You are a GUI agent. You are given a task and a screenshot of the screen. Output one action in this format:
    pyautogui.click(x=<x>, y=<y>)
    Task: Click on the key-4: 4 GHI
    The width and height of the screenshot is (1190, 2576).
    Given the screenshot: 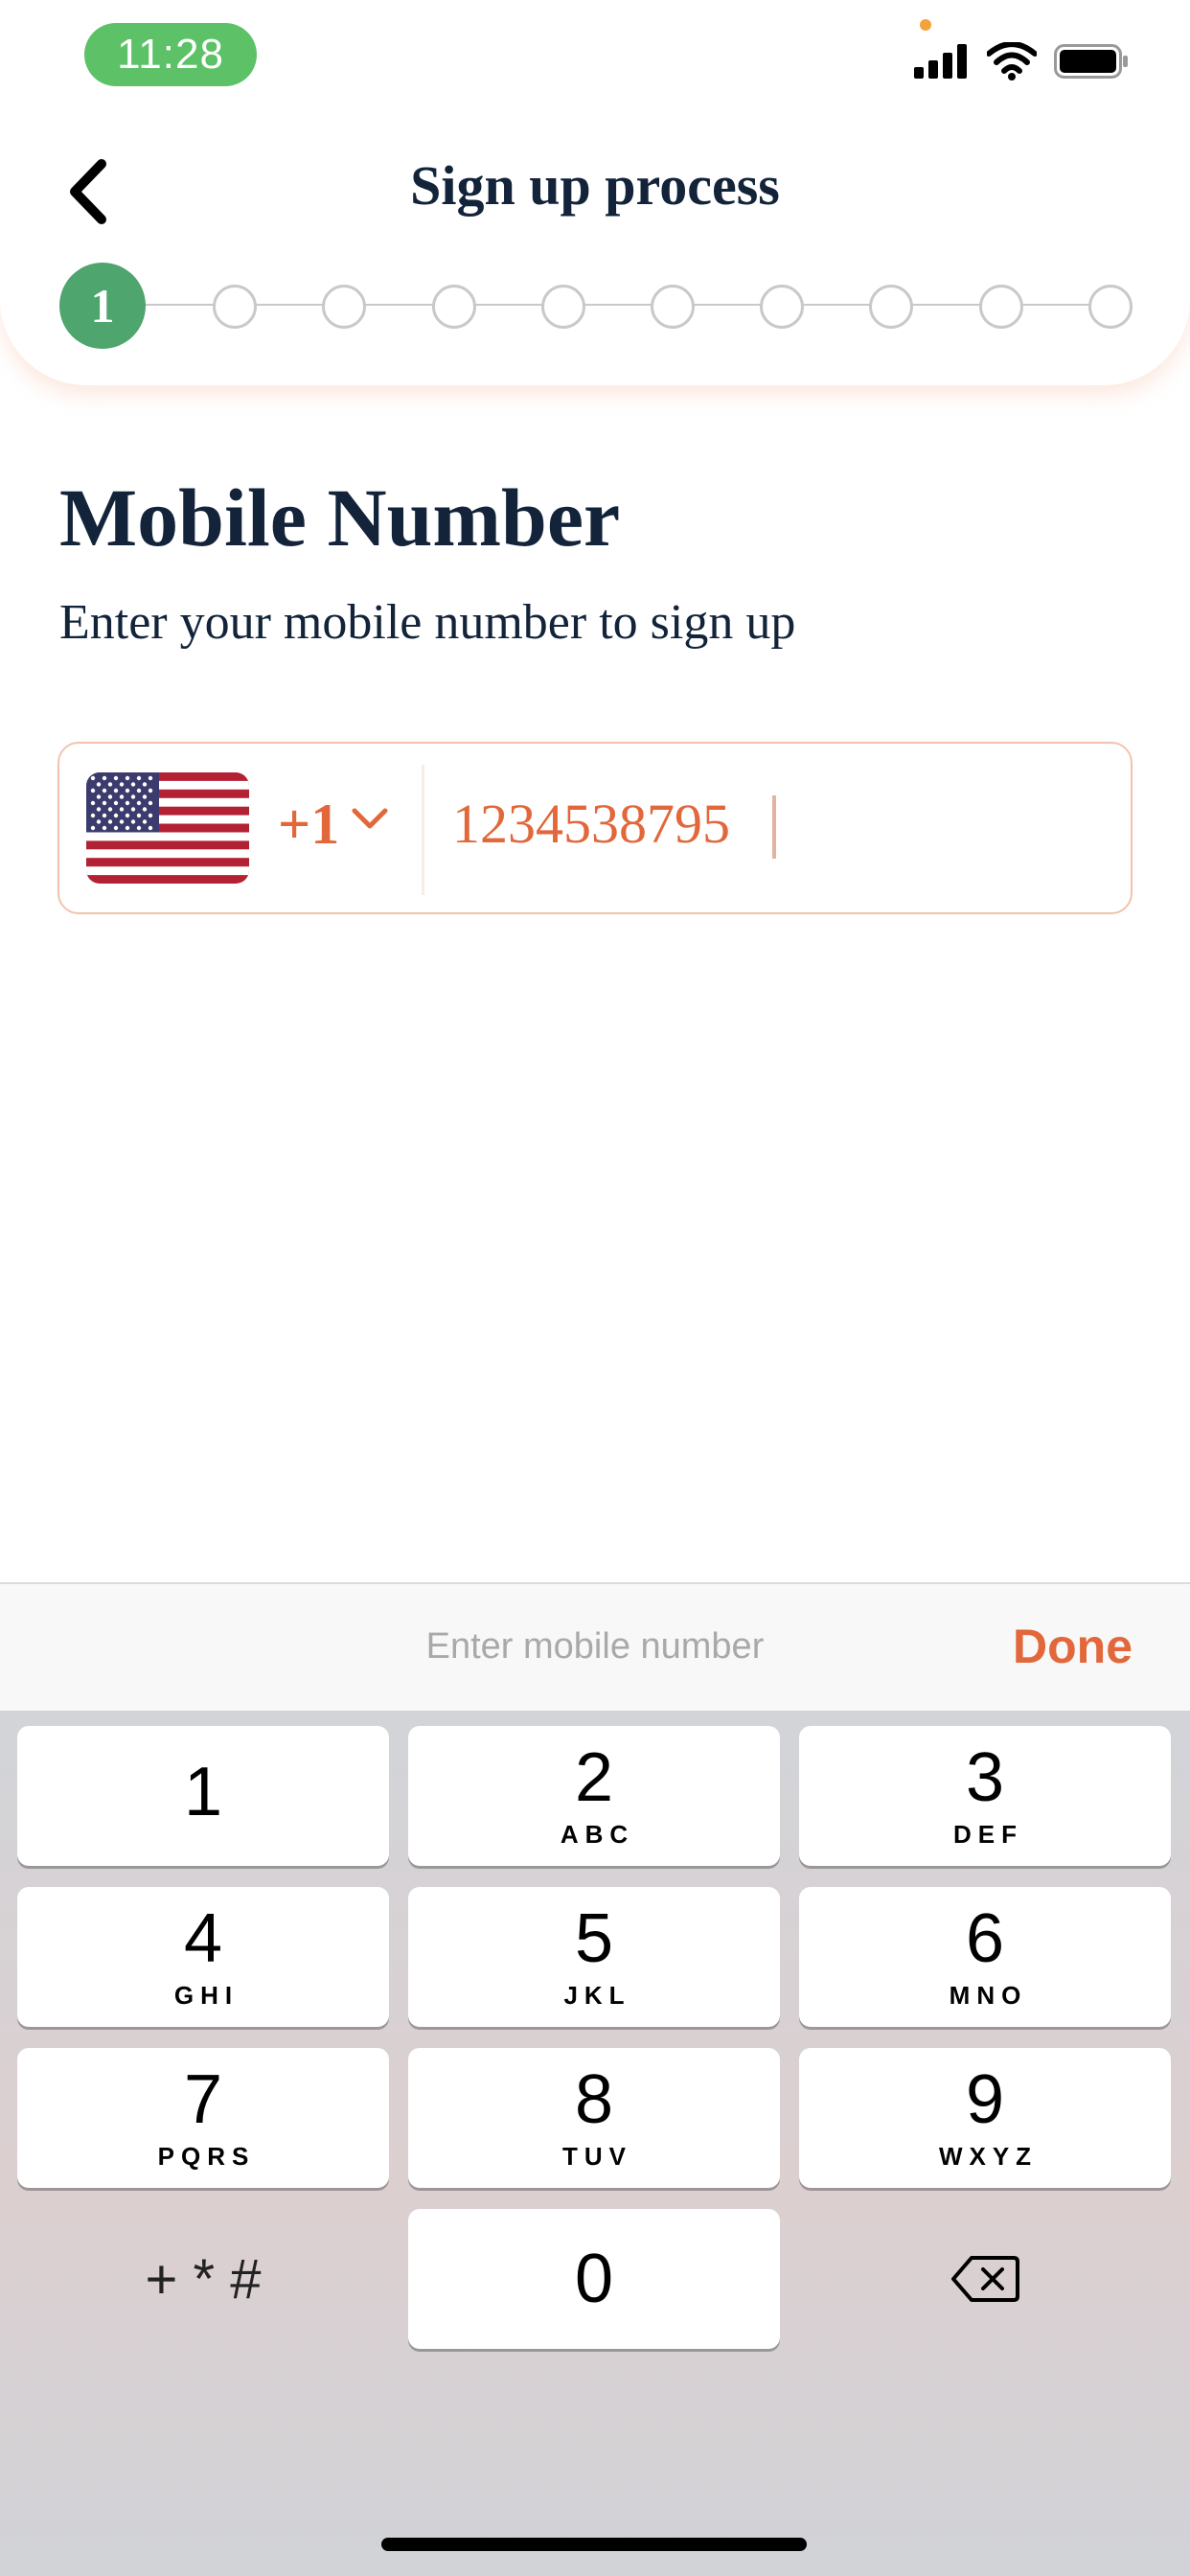 What is the action you would take?
    pyautogui.click(x=203, y=1957)
    